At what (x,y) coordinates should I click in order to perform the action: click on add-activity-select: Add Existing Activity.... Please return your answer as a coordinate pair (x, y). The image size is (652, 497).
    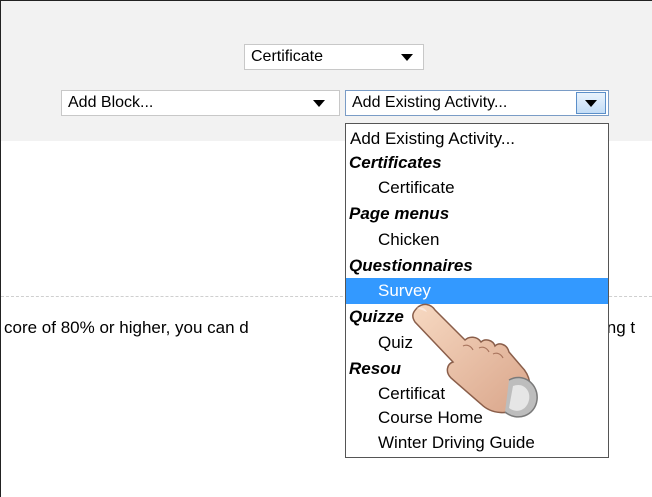
    Looking at the image, I should click on (477, 103).